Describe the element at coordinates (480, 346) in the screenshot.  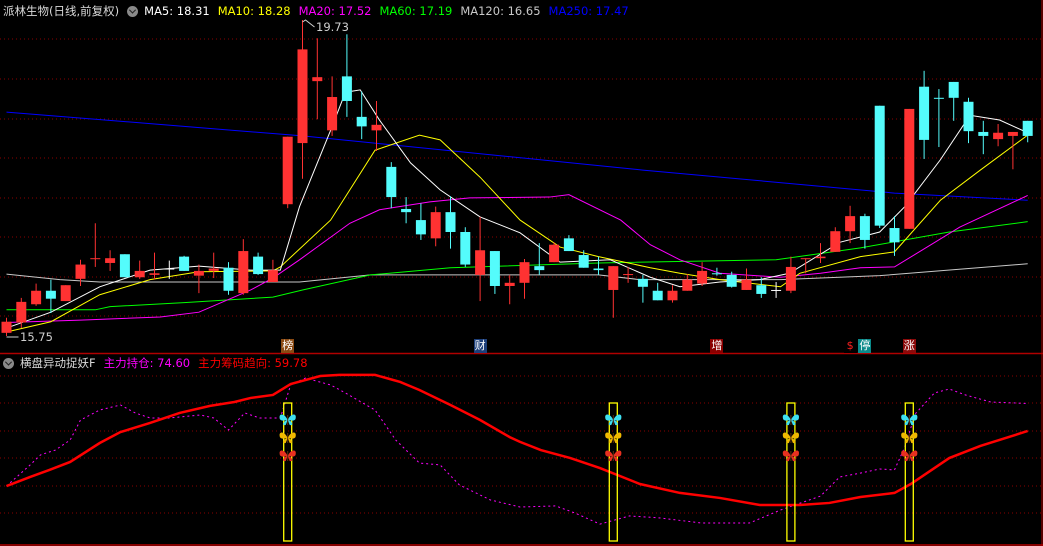
I see `event-marker: 财` at that location.